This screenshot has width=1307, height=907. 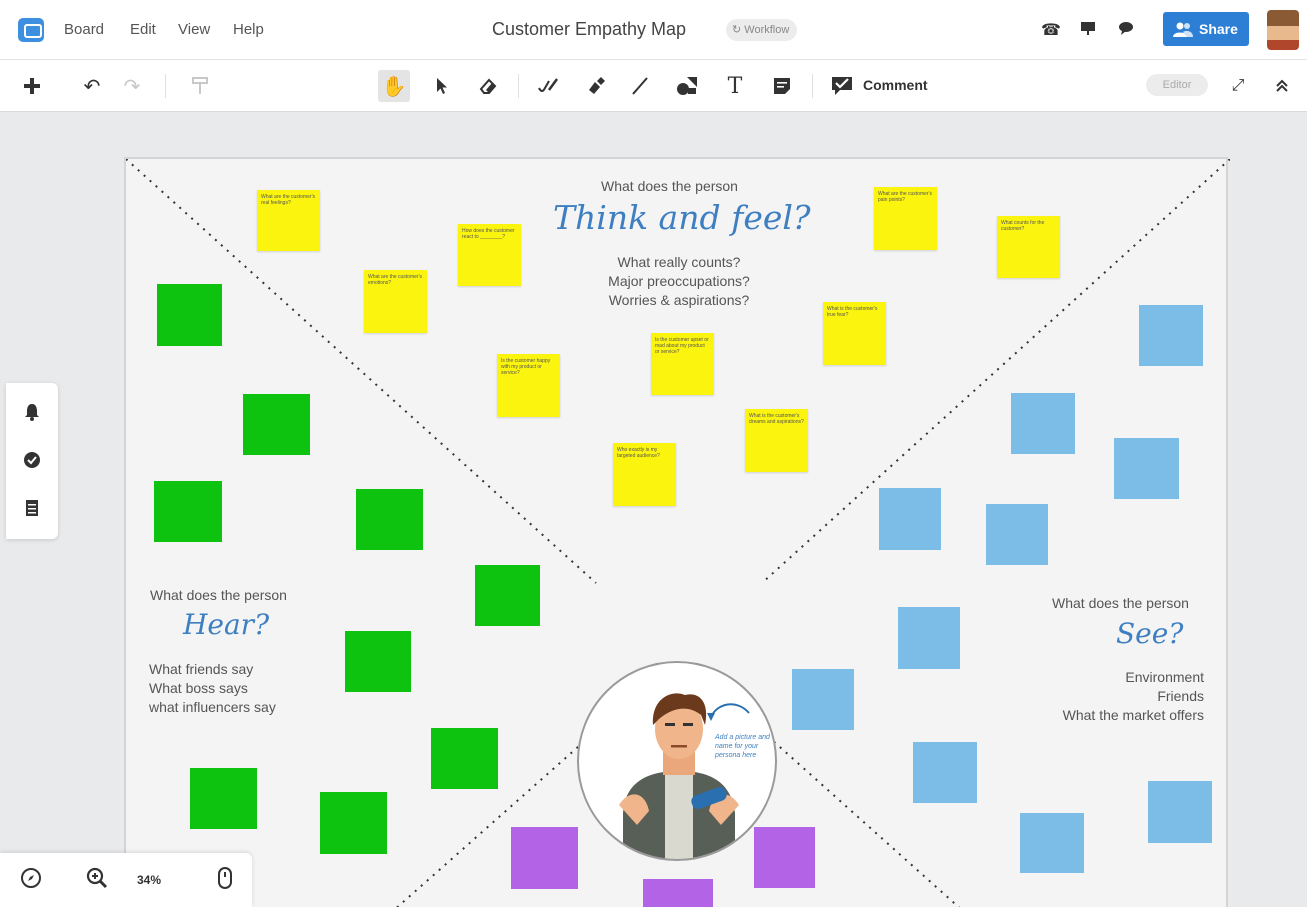 I want to click on persona-illustration, so click(x=684, y=776).